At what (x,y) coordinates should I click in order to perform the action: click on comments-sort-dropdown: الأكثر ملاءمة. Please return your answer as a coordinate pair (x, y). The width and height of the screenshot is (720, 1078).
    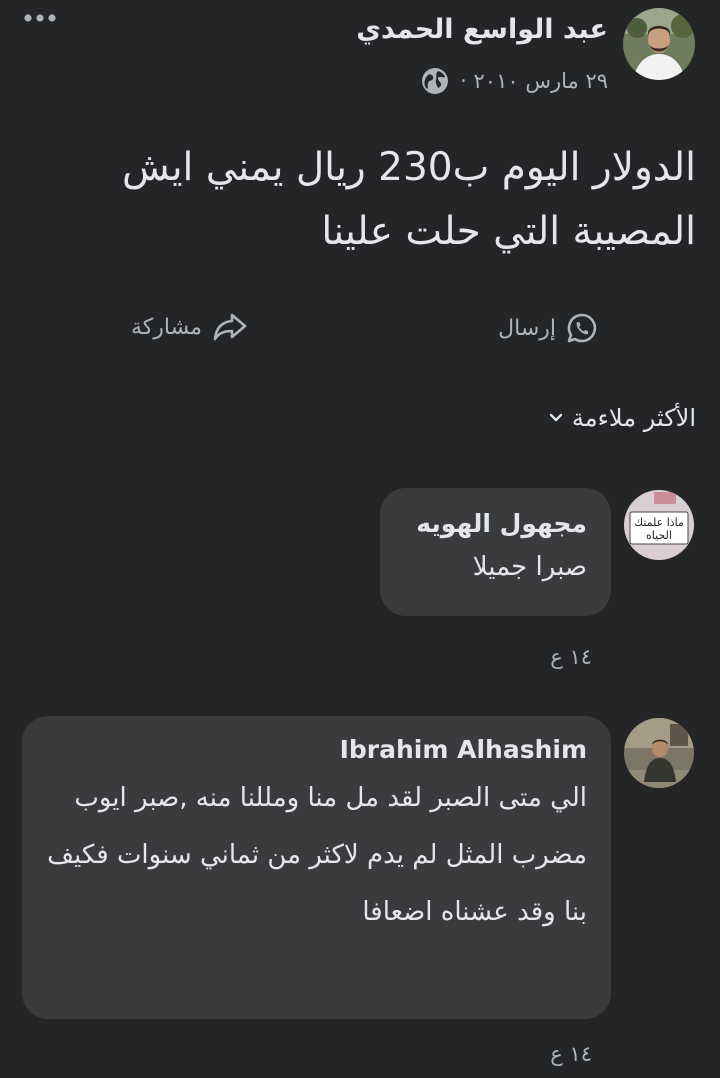
    Looking at the image, I should click on (622, 418).